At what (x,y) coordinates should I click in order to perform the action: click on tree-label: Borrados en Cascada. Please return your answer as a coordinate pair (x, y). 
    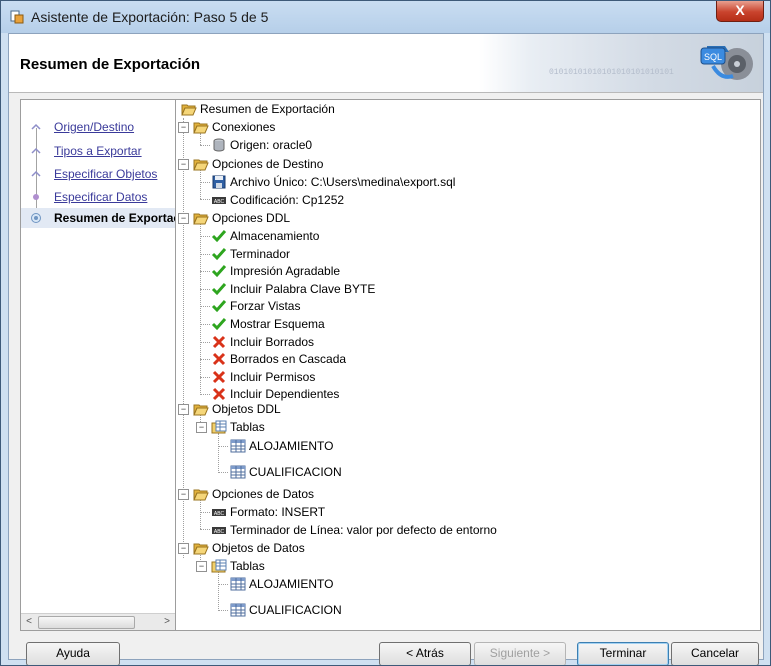
    Looking at the image, I should click on (288, 359).